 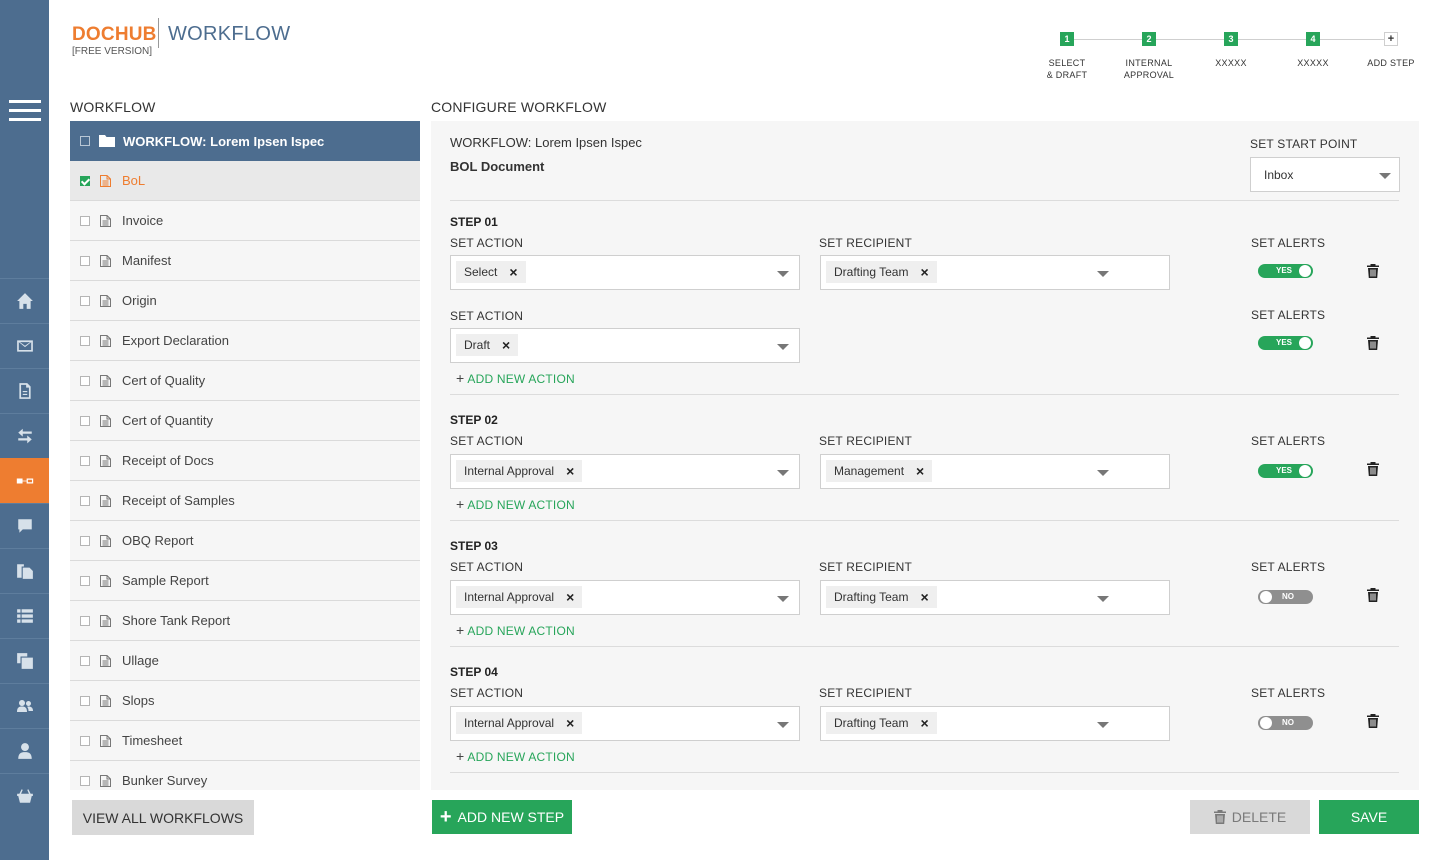 What do you see at coordinates (625, 272) in the screenshot?
I see `action-select: Select ×` at bounding box center [625, 272].